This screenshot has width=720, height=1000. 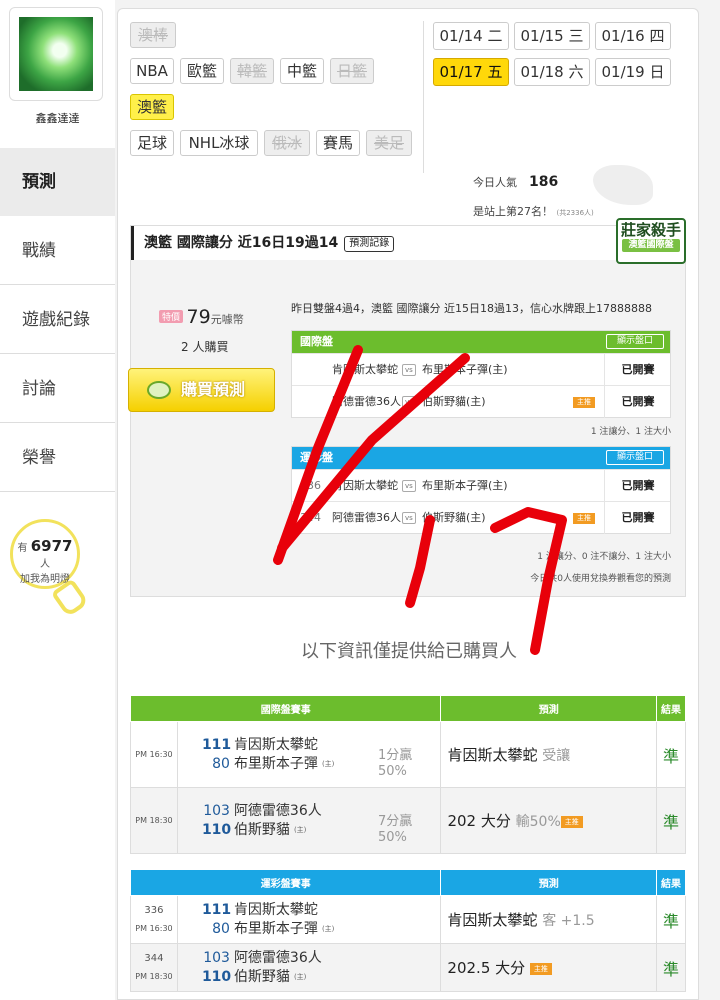 I want to click on yesterday-summary: 昨日雙盤4過4，澳籃 國際讓分 近15日18過13，信心水牌跟上17888888, so click(x=471, y=308).